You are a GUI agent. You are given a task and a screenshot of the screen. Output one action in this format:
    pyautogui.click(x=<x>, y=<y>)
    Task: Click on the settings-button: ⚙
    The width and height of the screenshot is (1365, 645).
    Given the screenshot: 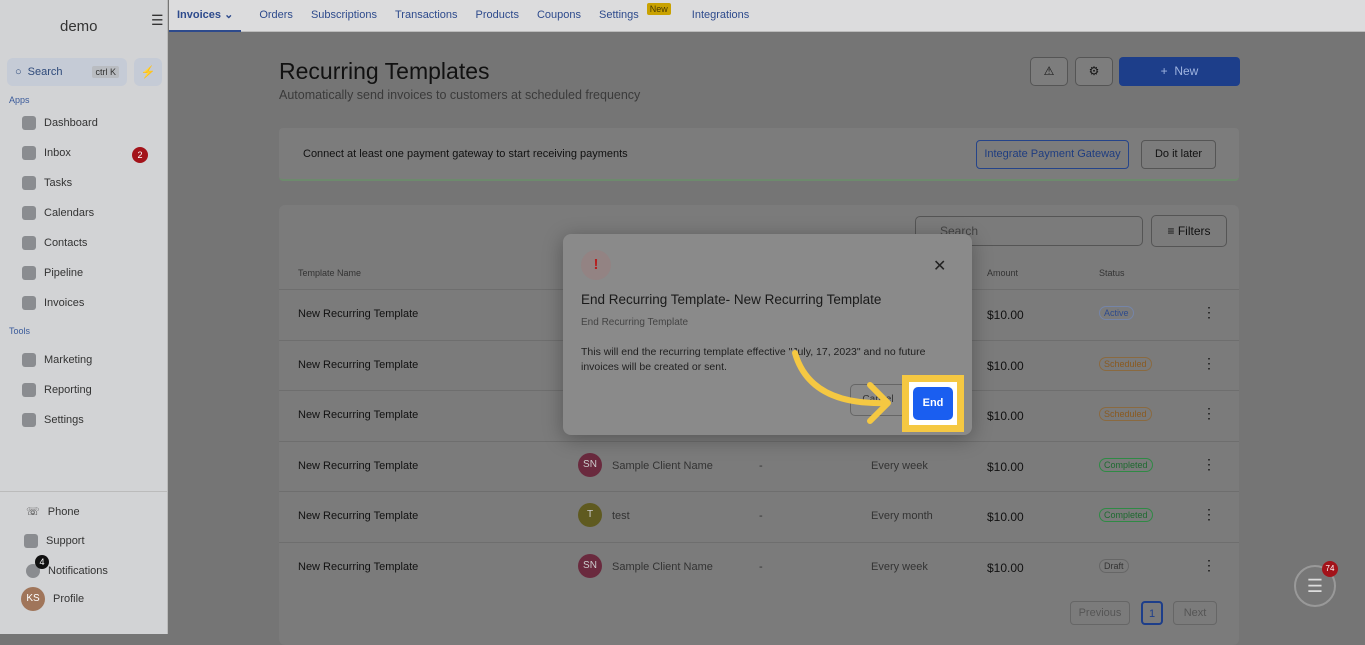 What is the action you would take?
    pyautogui.click(x=1094, y=71)
    